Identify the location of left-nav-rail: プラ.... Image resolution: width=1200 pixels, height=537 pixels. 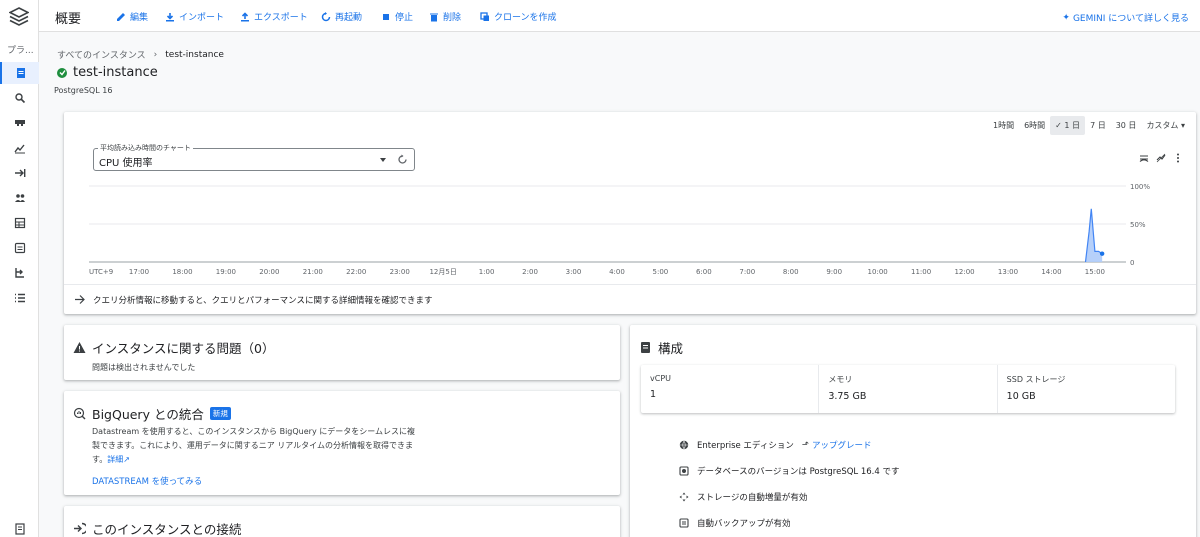
(19, 268).